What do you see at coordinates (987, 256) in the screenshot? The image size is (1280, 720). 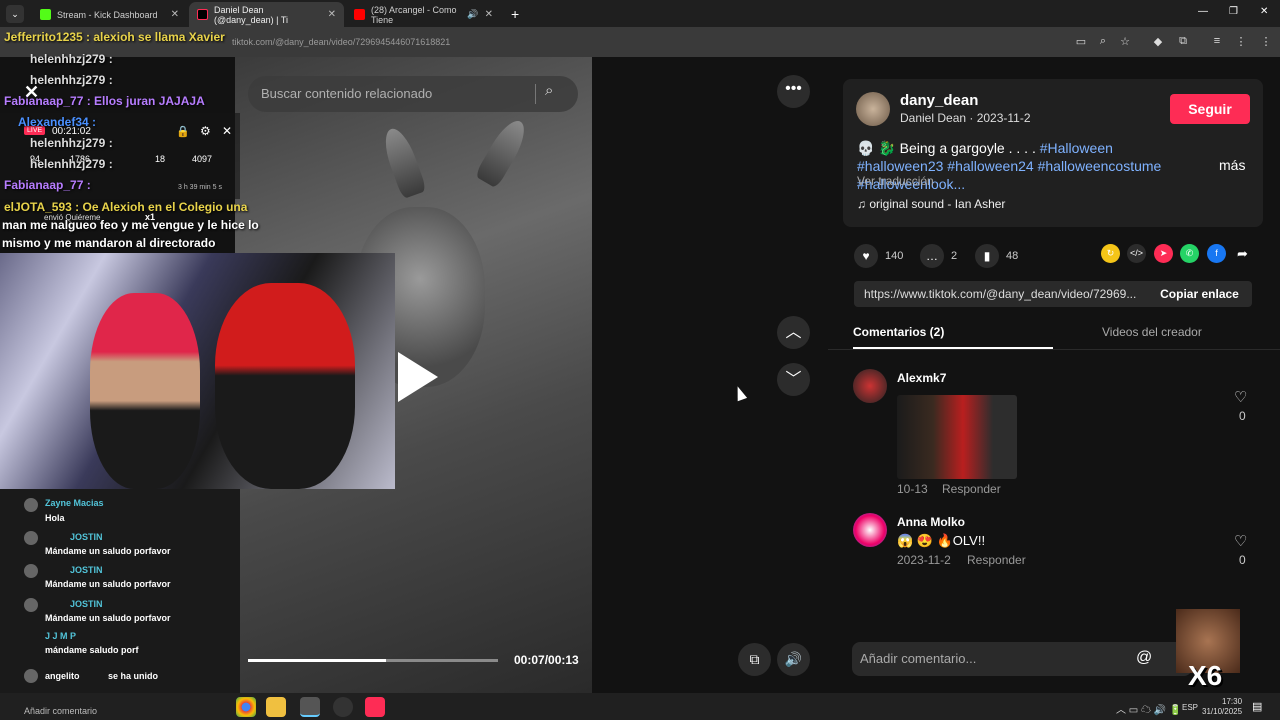 I see `bookmark-icon: ▮` at bounding box center [987, 256].